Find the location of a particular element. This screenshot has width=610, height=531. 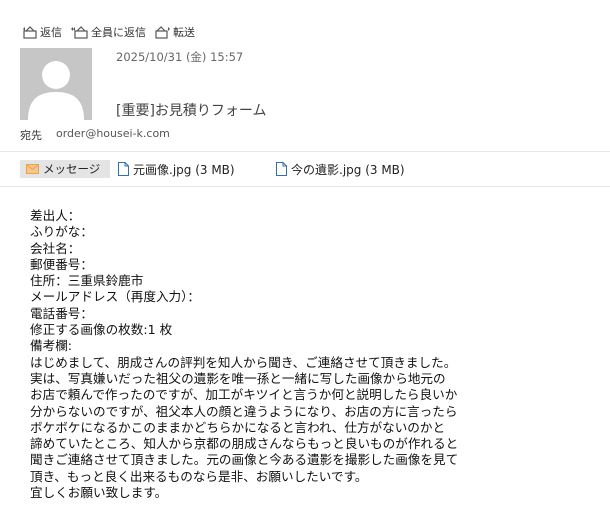

body-line: お店で頼んで作ったのですが、加工がキツイと言うか何と説明したら良いか is located at coordinates (244, 395).